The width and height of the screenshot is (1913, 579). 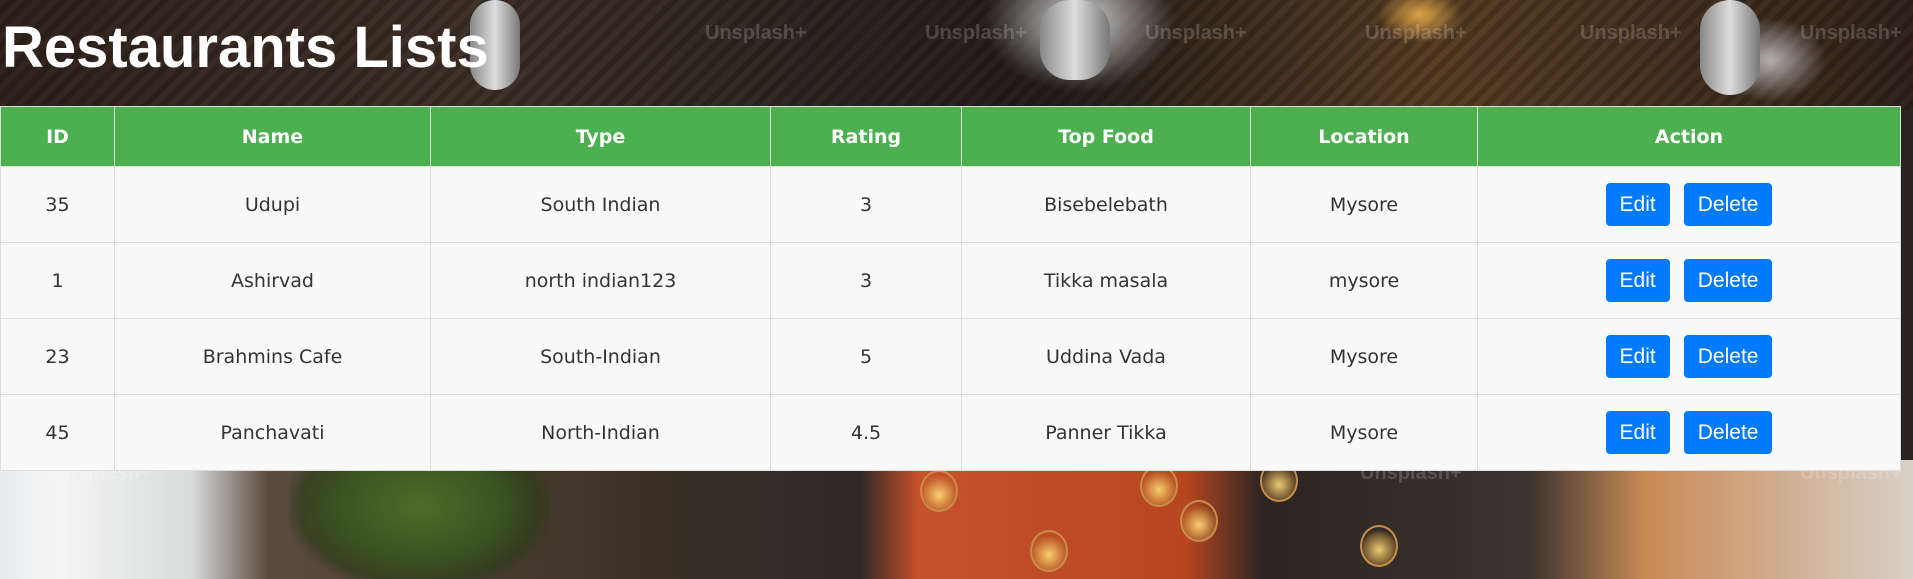 What do you see at coordinates (866, 136) in the screenshot?
I see `column-header-rating: Rating` at bounding box center [866, 136].